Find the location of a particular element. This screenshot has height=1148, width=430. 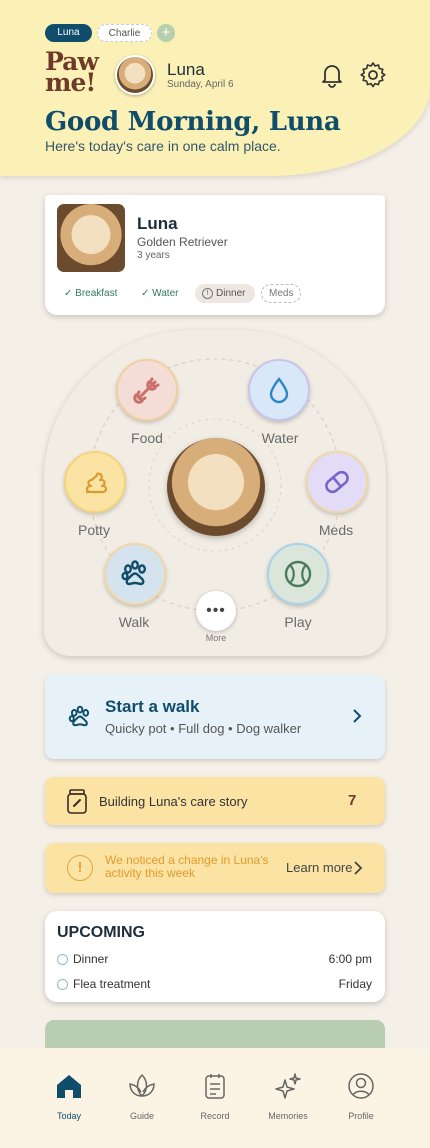

learn-more-link: Learn more is located at coordinates (319, 867).